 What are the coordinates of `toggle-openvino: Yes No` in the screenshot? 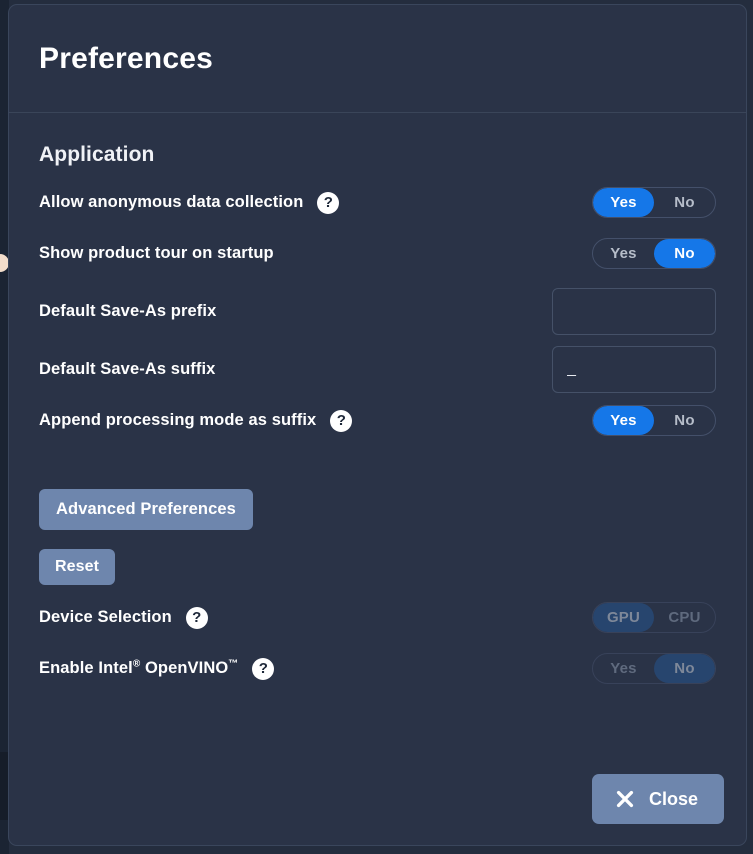 It's located at (654, 668).